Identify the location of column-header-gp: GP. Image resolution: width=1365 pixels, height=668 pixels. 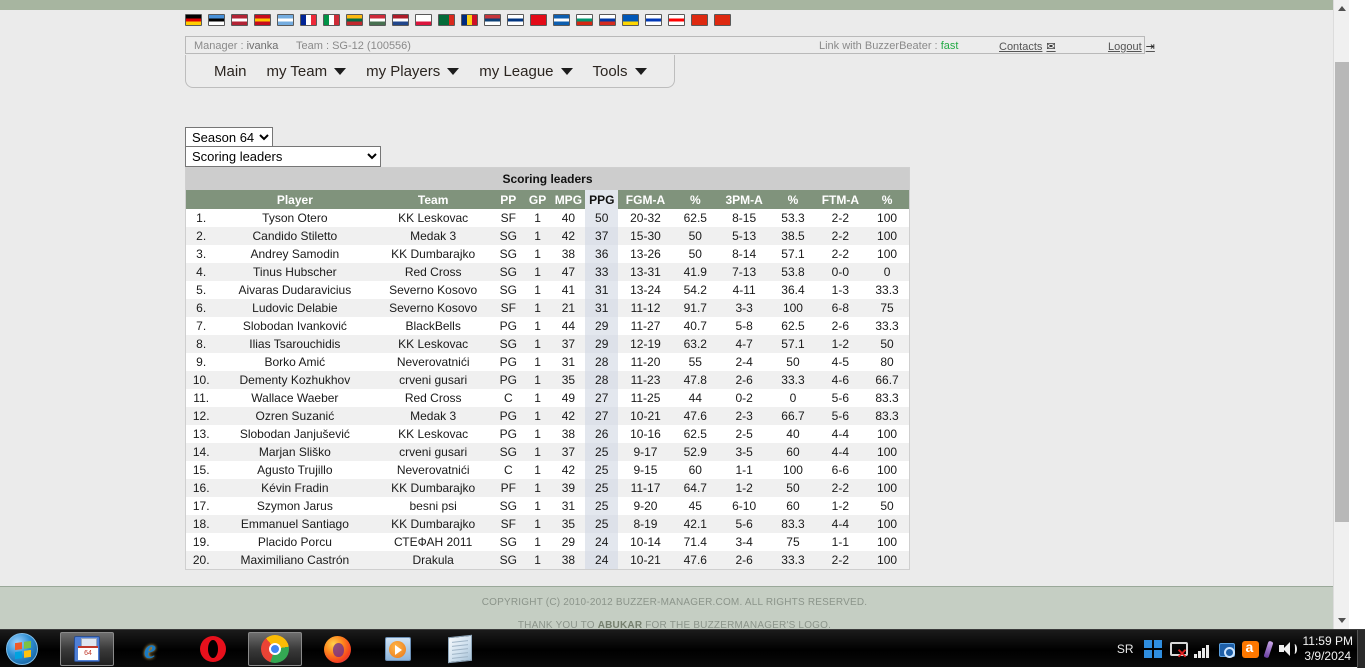
(538, 199).